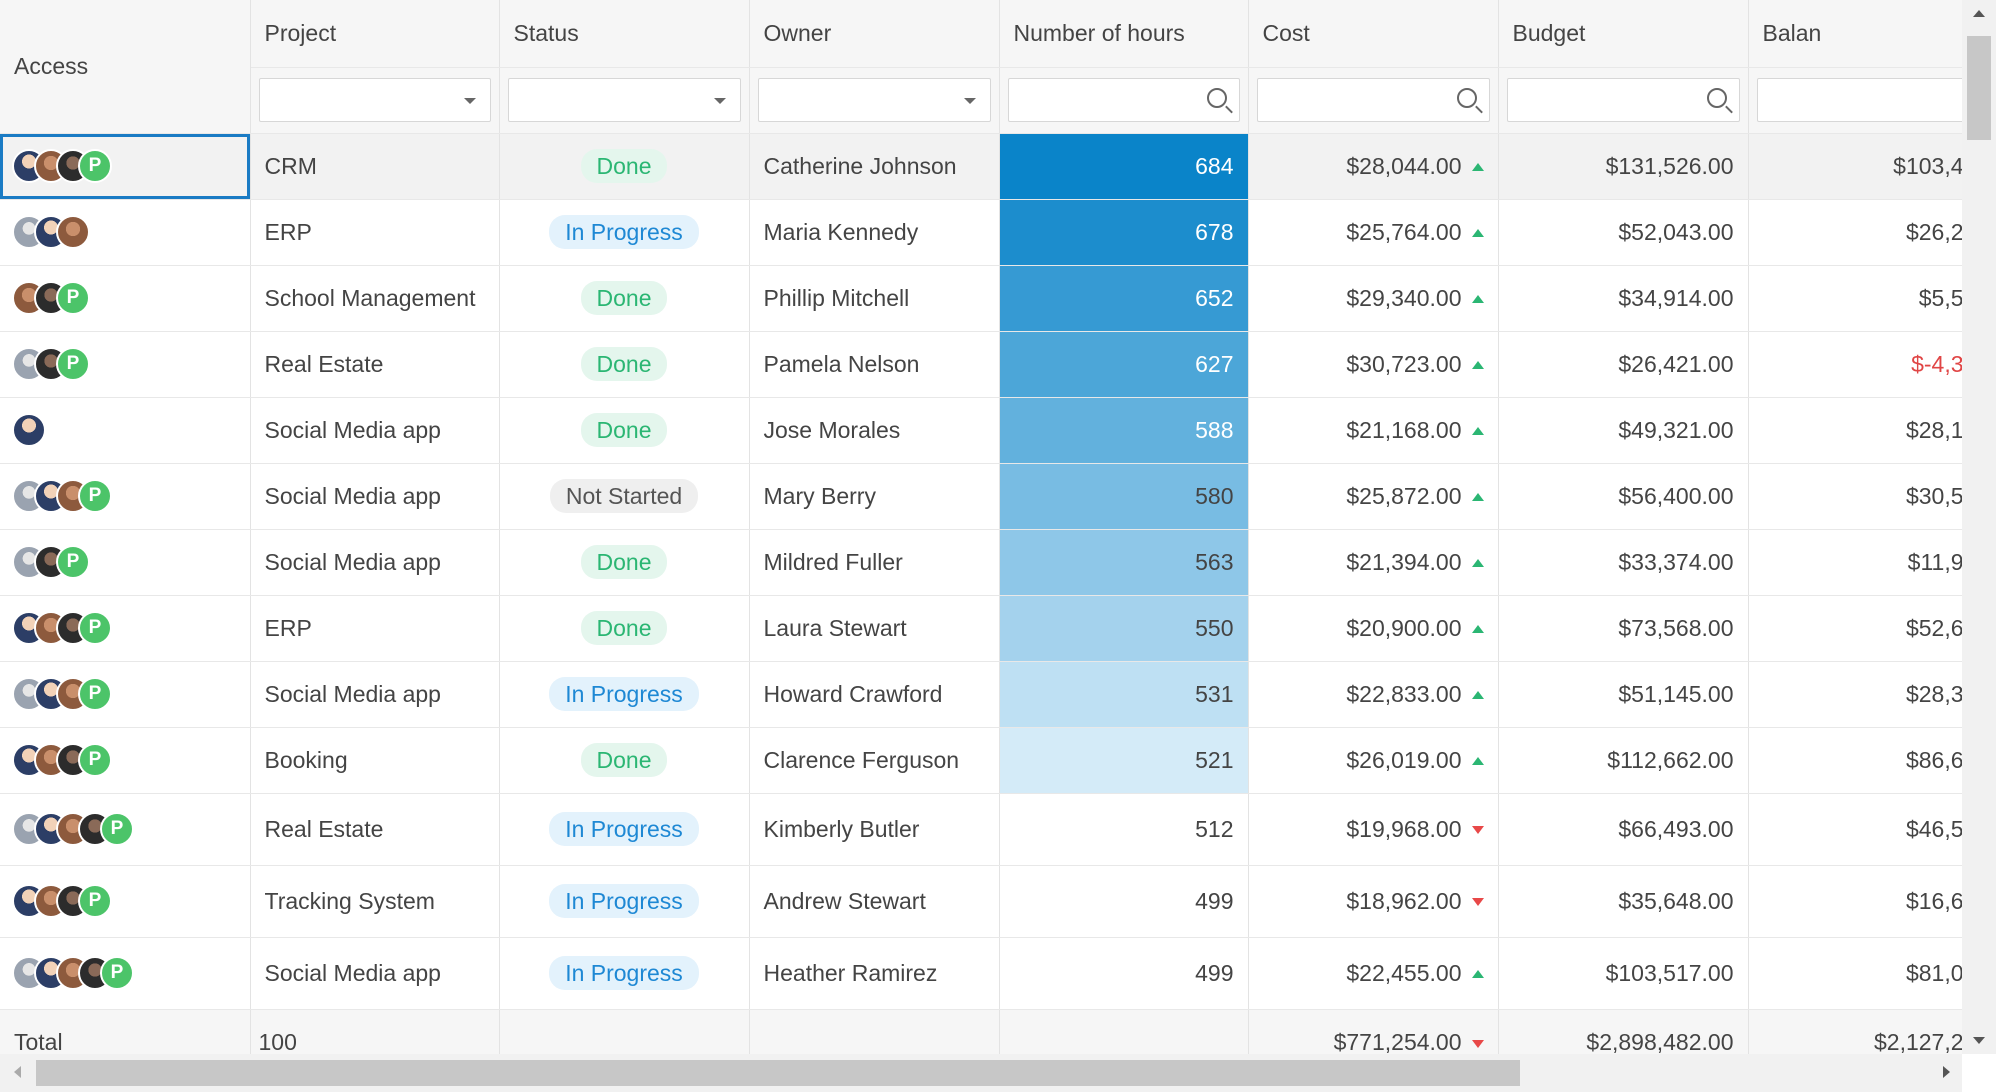 Image resolution: width=1996 pixels, height=1092 pixels. What do you see at coordinates (874, 628) in the screenshot?
I see `owner-cell: Laura Stewart` at bounding box center [874, 628].